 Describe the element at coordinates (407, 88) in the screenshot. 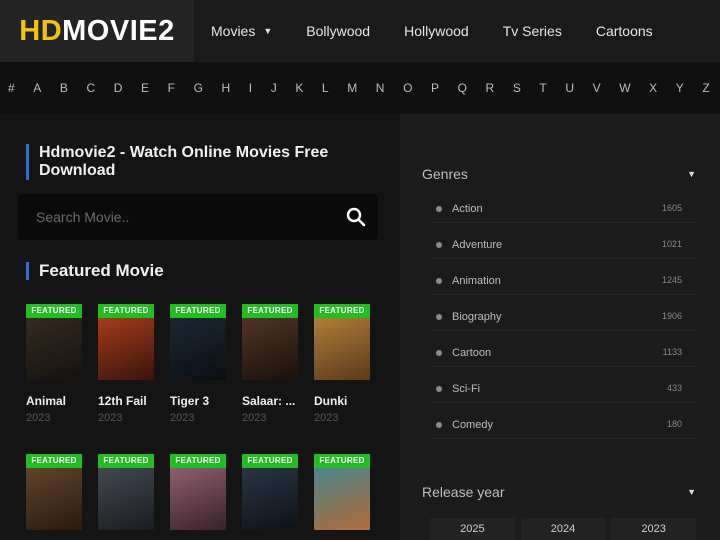

I see `alpha-letter-o: O` at that location.